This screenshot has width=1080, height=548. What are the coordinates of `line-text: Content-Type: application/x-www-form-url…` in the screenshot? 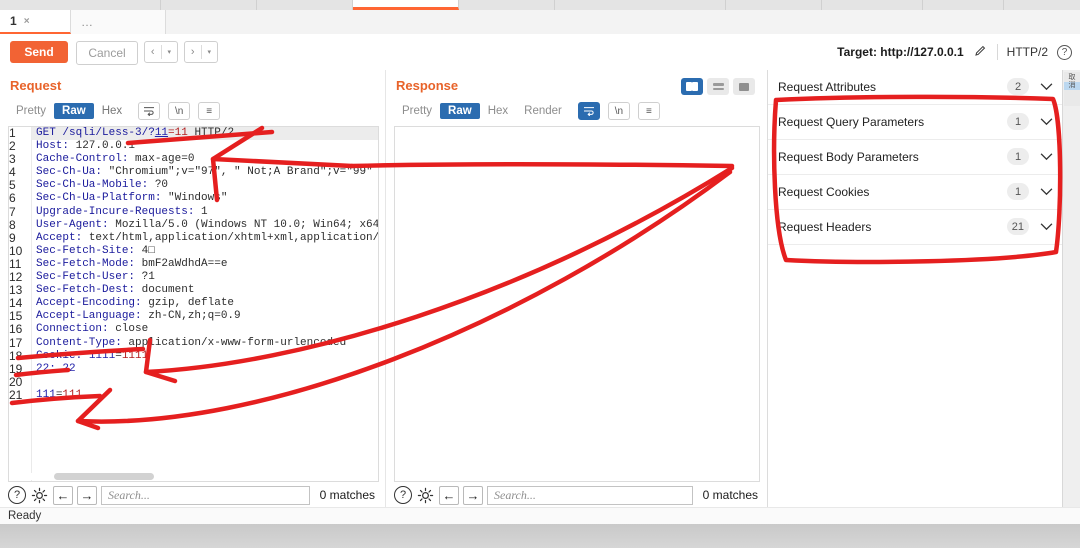 It's located at (191, 342).